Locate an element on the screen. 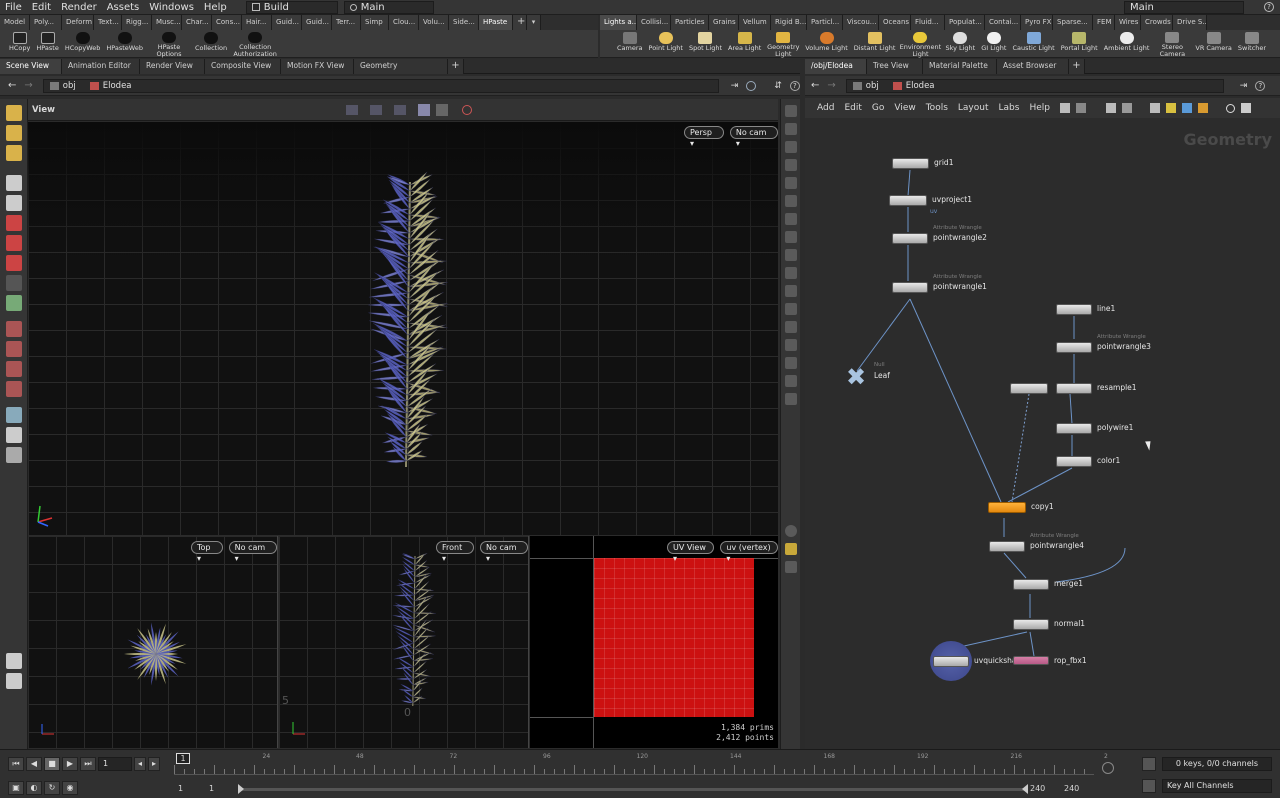 Image resolution: width=1280 pixels, height=798 pixels. tab-motion-fx-view: Motion FX View is located at coordinates (317, 66).